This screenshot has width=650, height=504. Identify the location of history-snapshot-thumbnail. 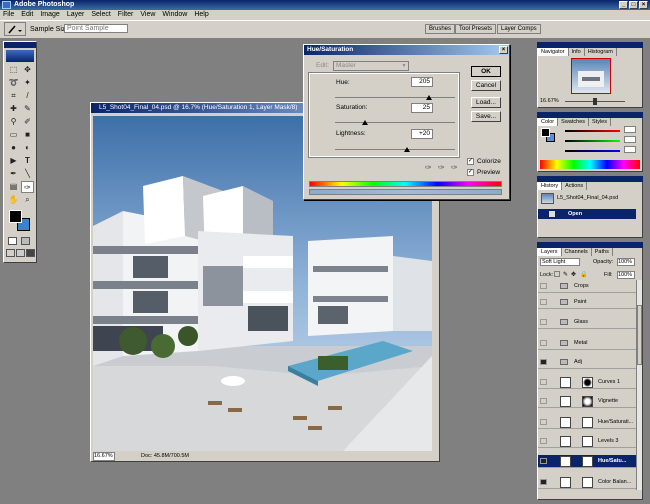
(547, 198).